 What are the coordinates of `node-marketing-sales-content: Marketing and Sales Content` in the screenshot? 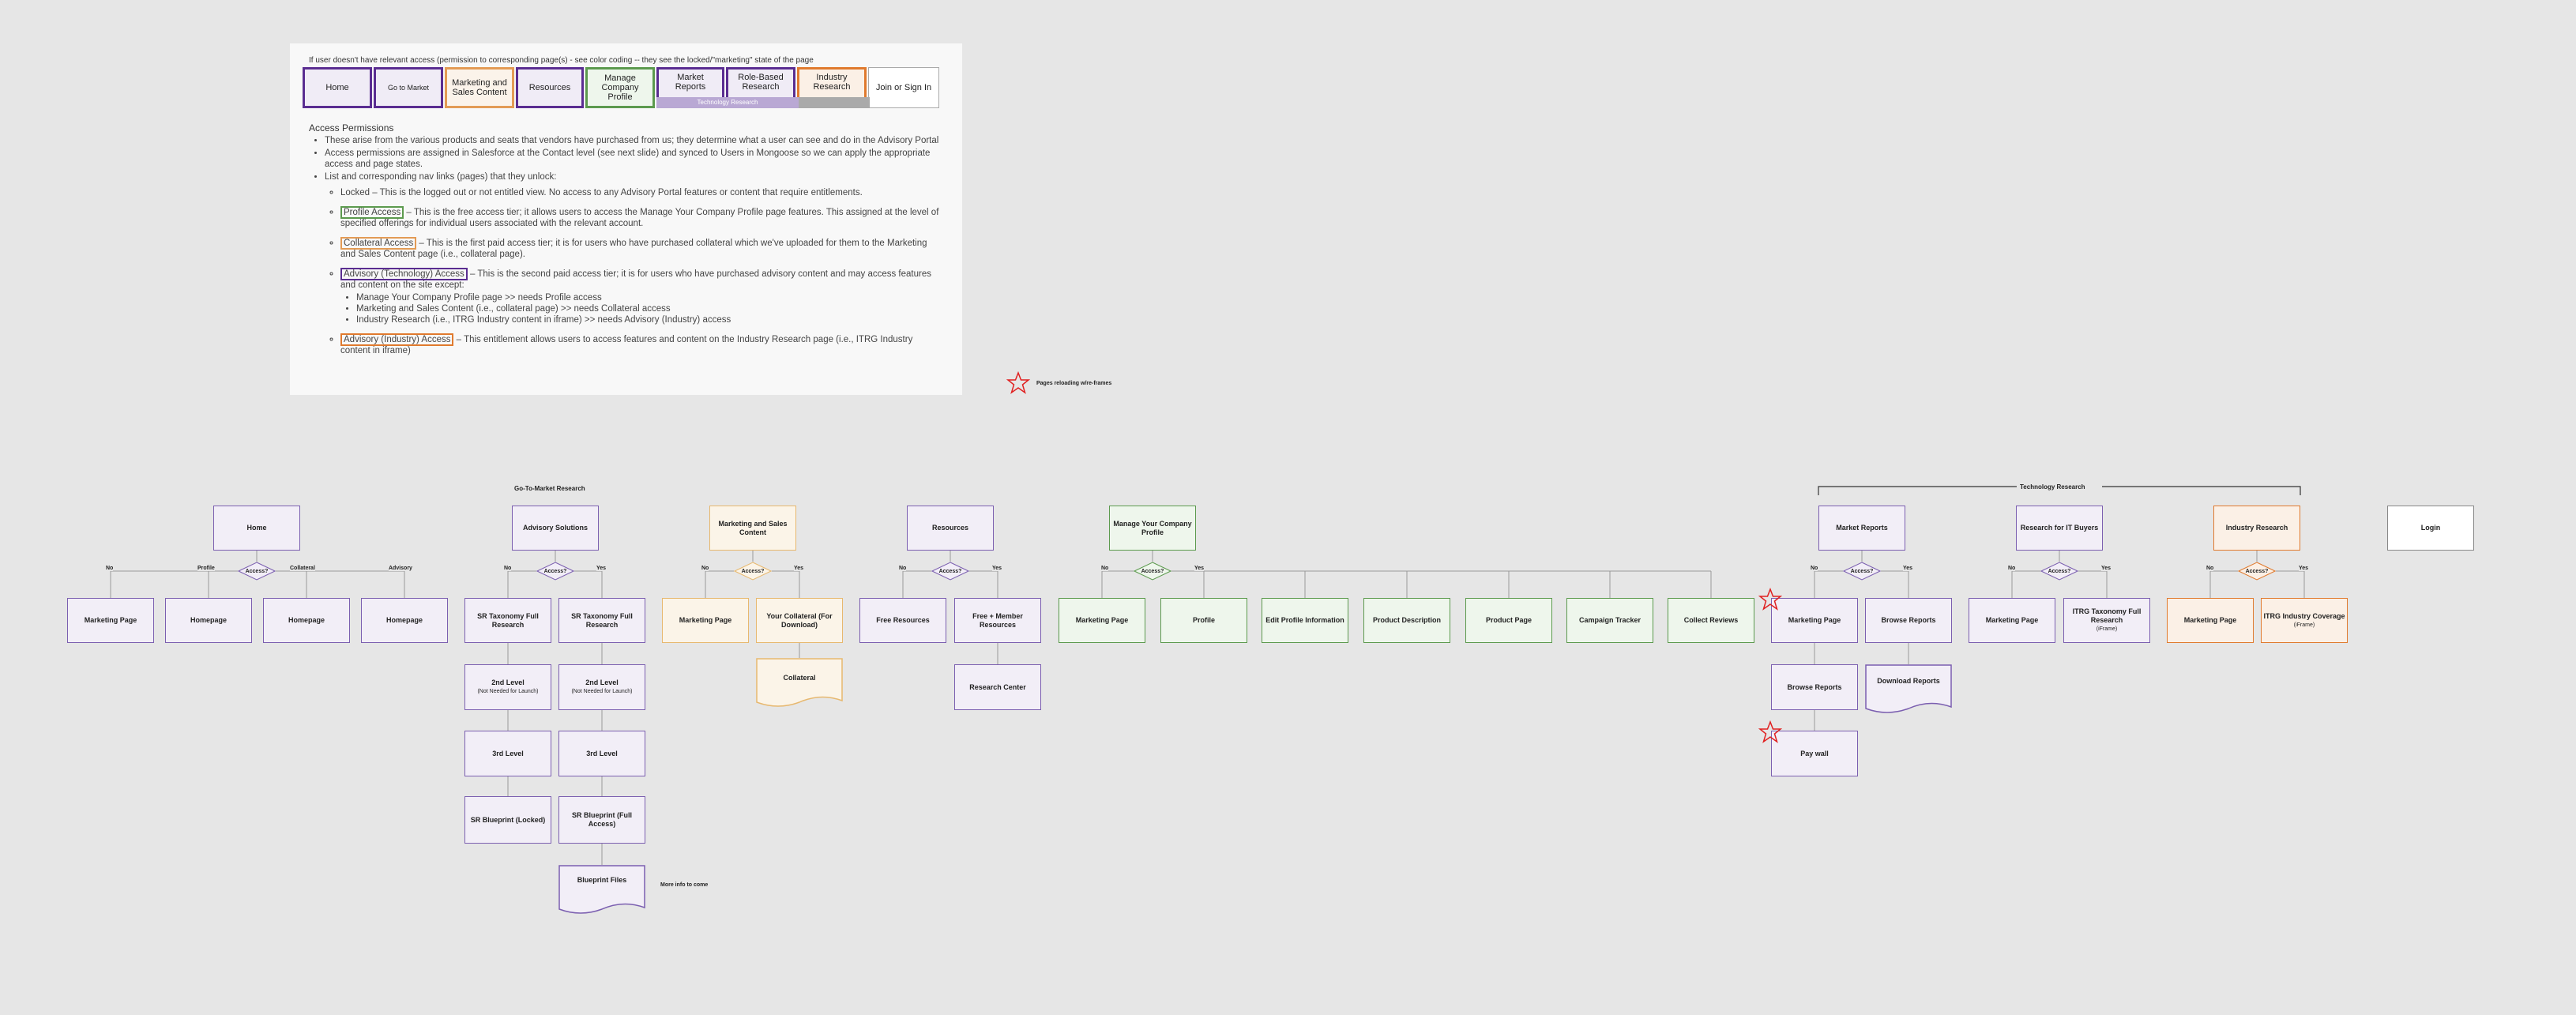 It's located at (753, 528).